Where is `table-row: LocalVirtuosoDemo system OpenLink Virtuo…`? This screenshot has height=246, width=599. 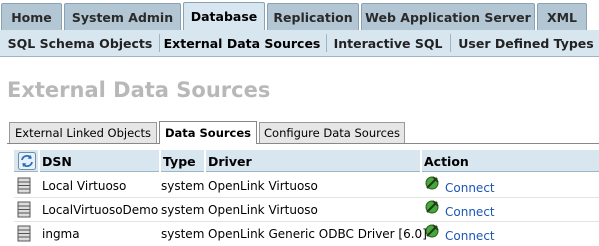 table-row: LocalVirtuosoDemo system OpenLink Virtuo… is located at coordinates (306, 209).